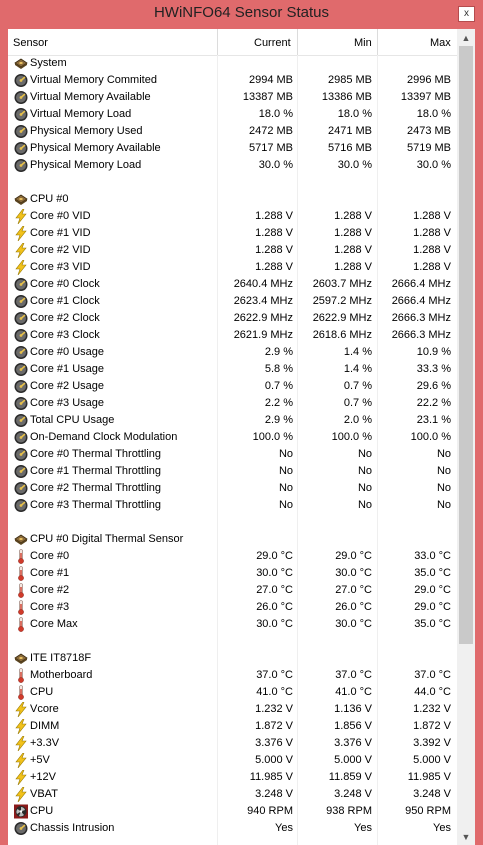 This screenshot has height=845, width=483. Describe the element at coordinates (432, 607) in the screenshot. I see `max-value: 29.0 °C` at that location.